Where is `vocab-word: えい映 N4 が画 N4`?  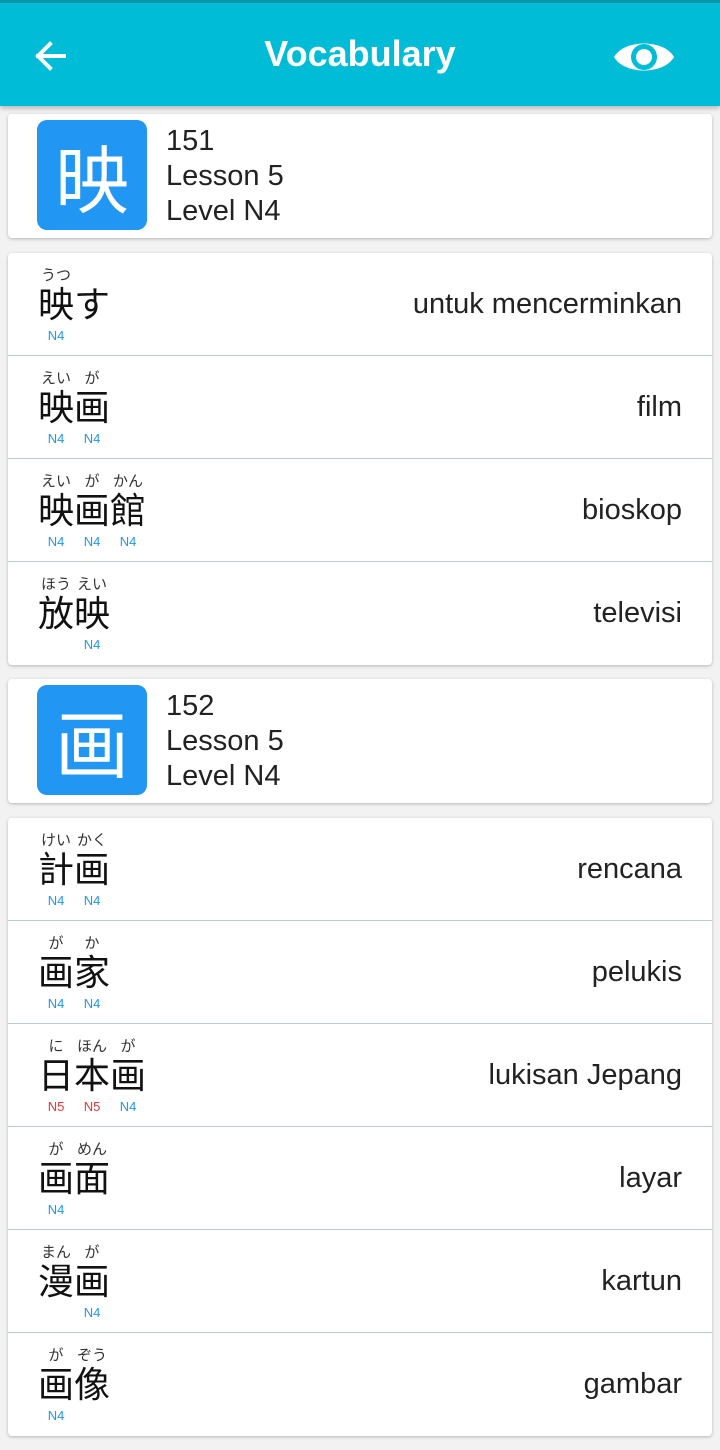
vocab-word: えい映 N4 が画 N4 is located at coordinates (74, 408).